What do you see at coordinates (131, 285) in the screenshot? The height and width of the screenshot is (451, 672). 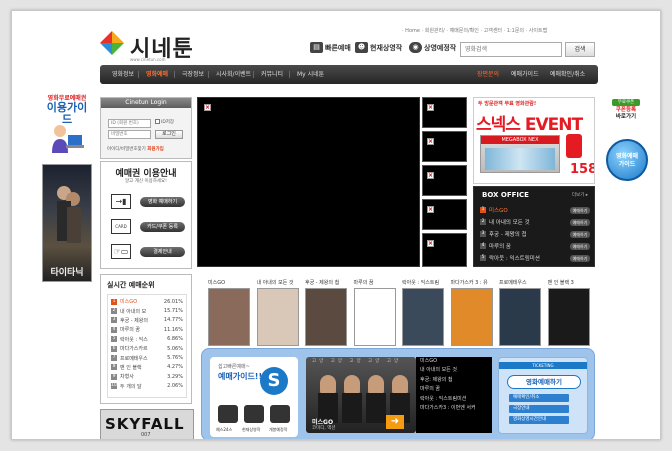 I see `realtime-rank-title: 실시간 예매순위` at bounding box center [131, 285].